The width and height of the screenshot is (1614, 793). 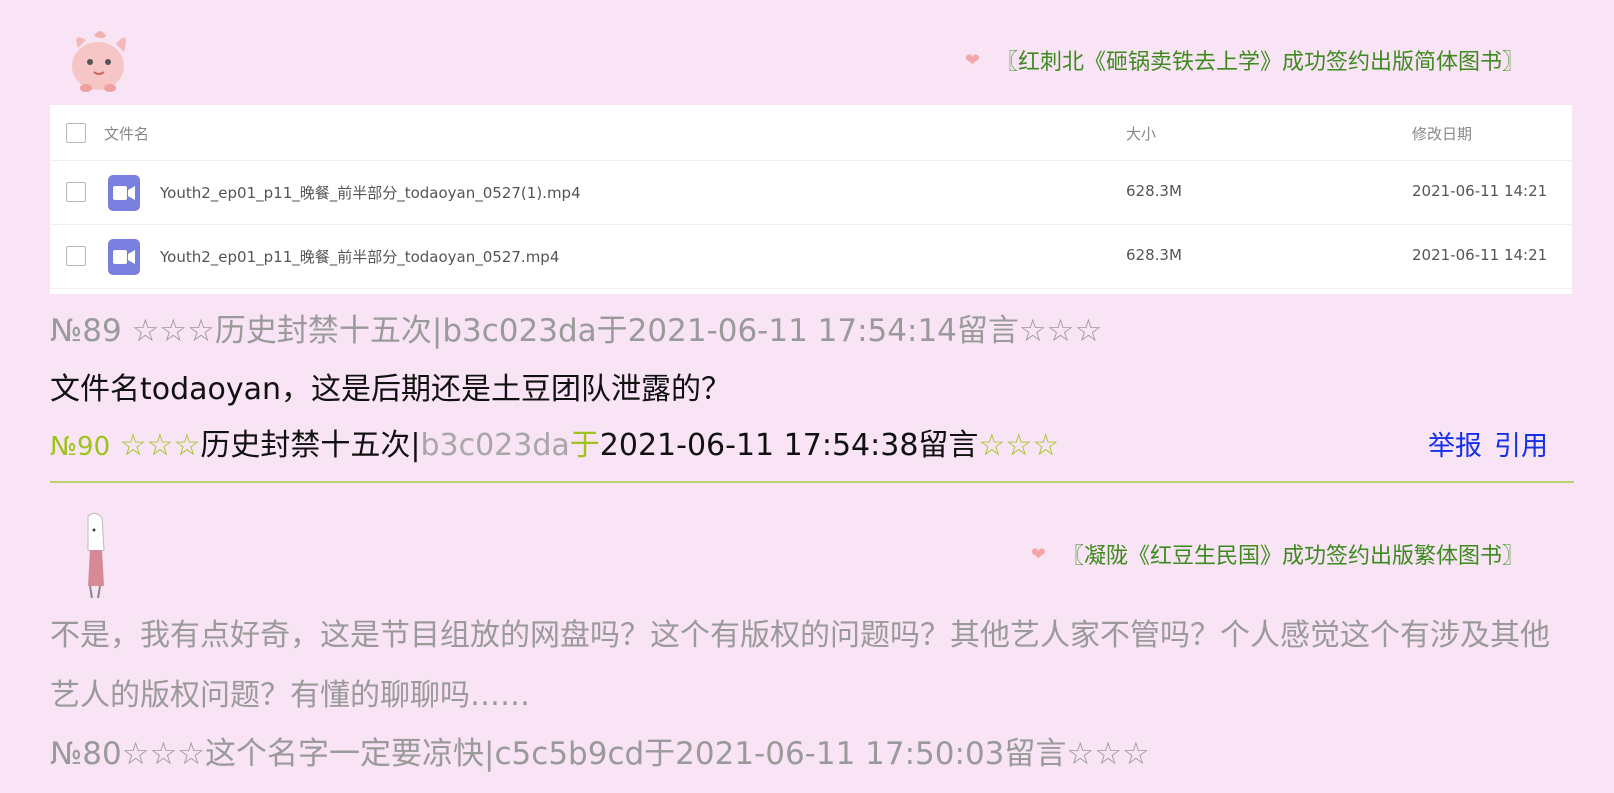 I want to click on comment-actions: 举报 引用, so click(x=1482, y=443).